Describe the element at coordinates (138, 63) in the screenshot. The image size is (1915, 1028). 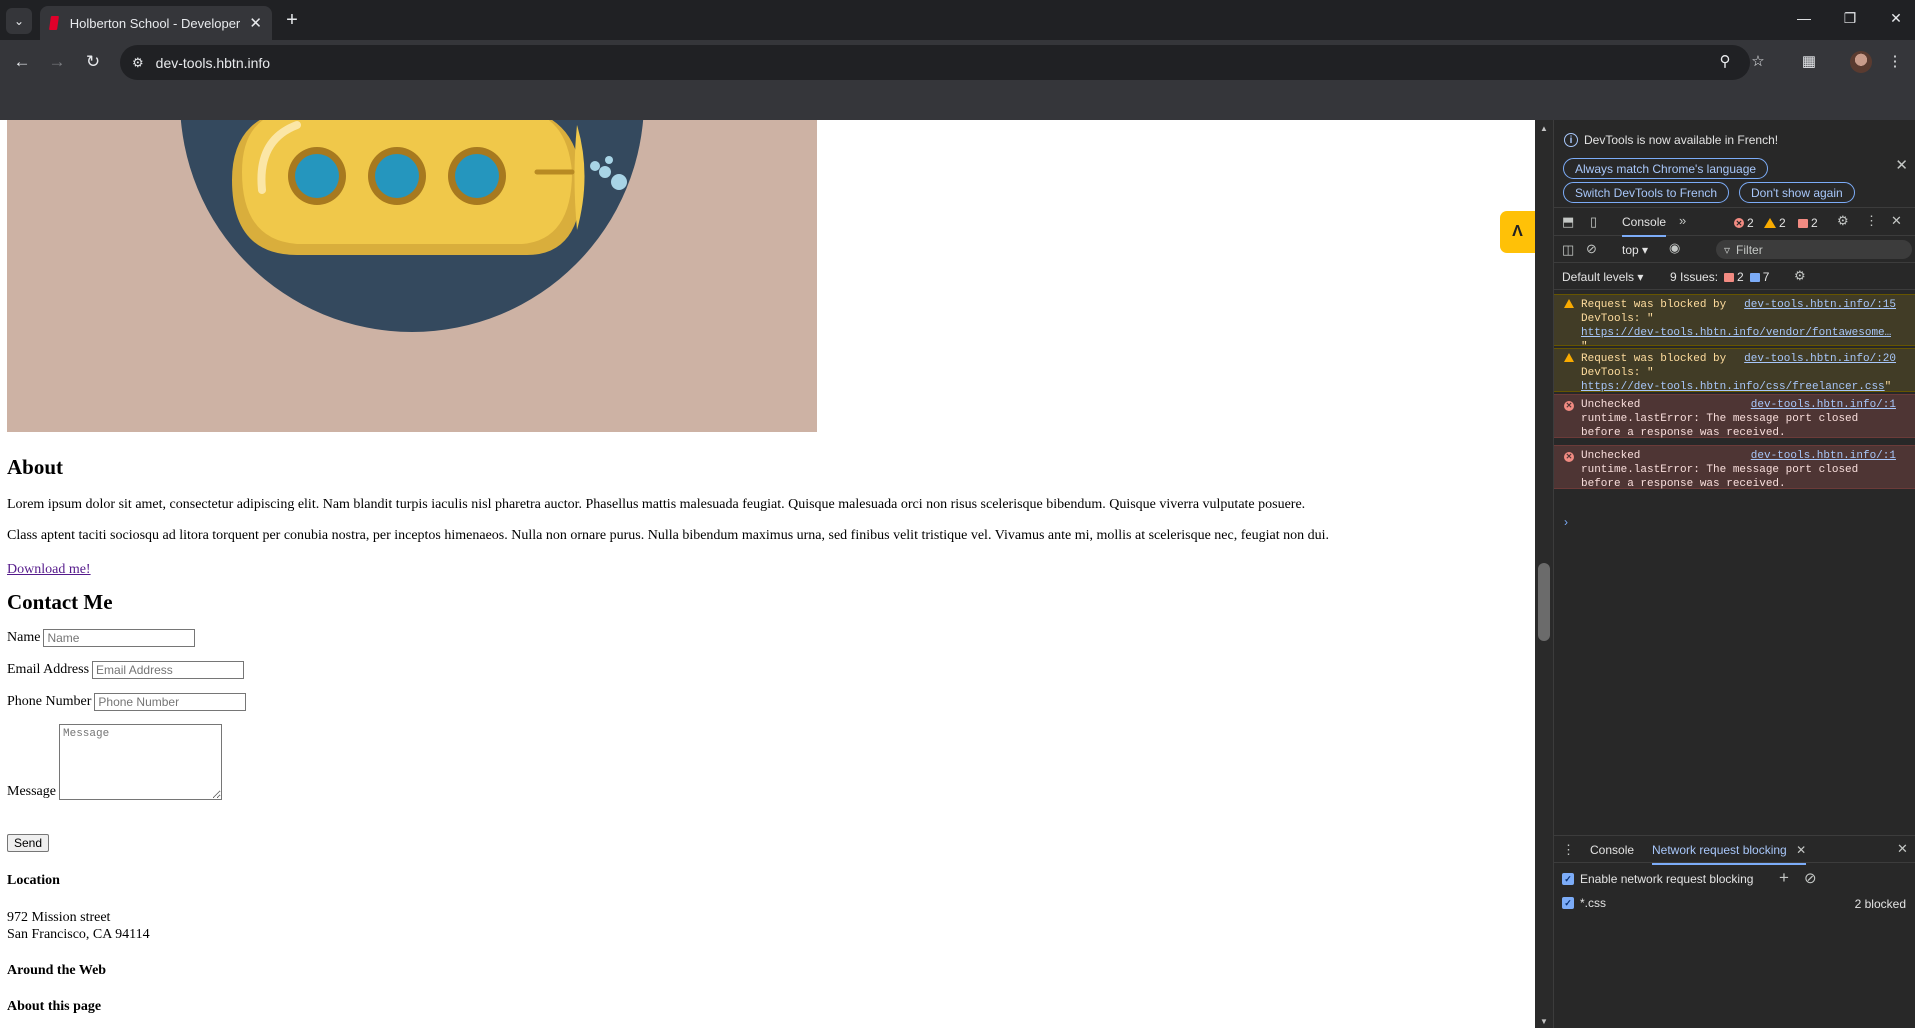
I see `site-info-icon: ⚙` at that location.